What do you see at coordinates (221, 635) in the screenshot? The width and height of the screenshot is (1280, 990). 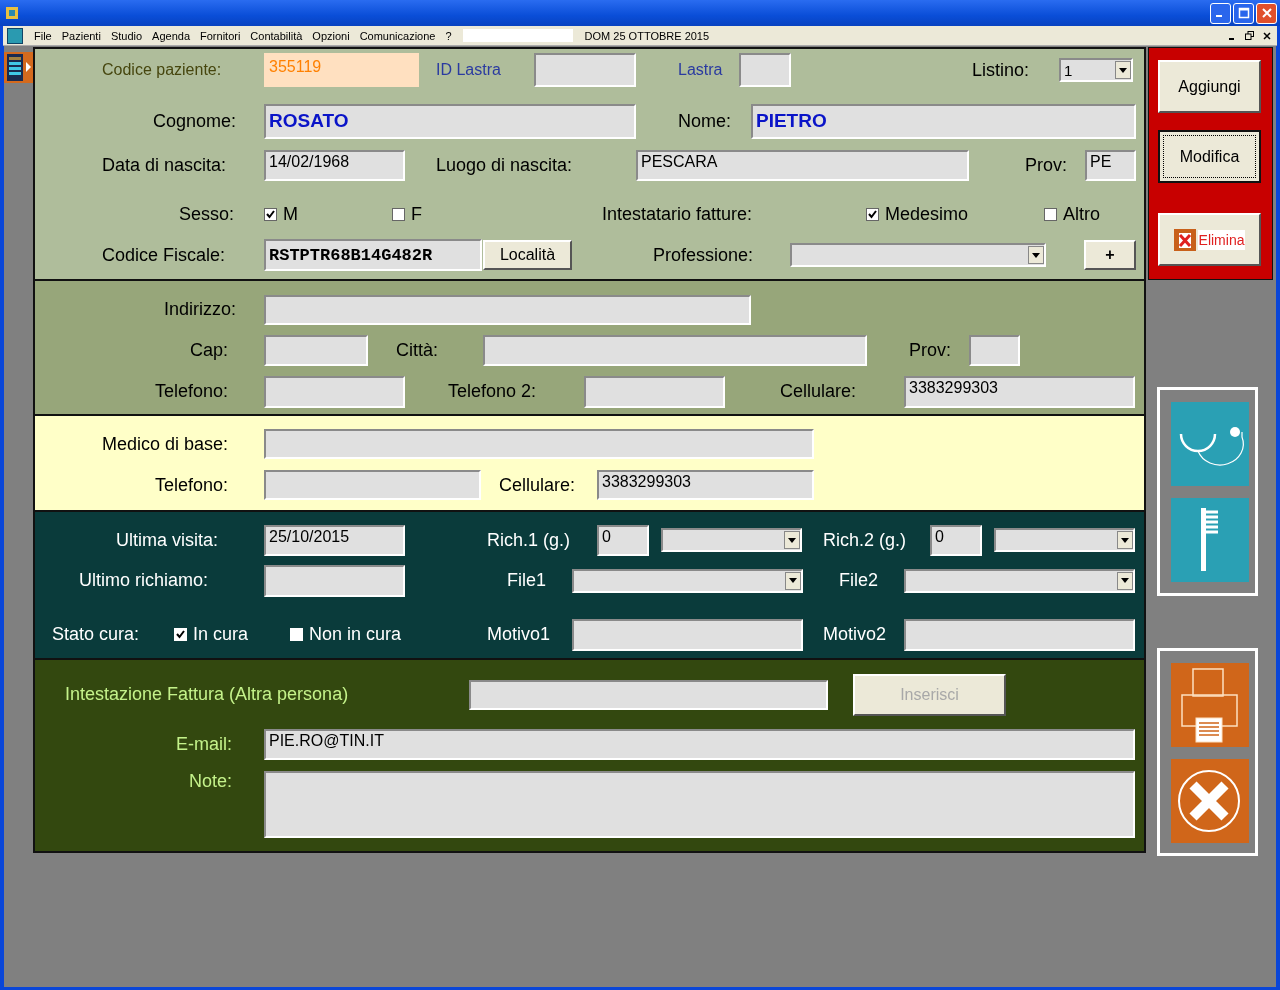 I see `checkbox-label: In cura` at bounding box center [221, 635].